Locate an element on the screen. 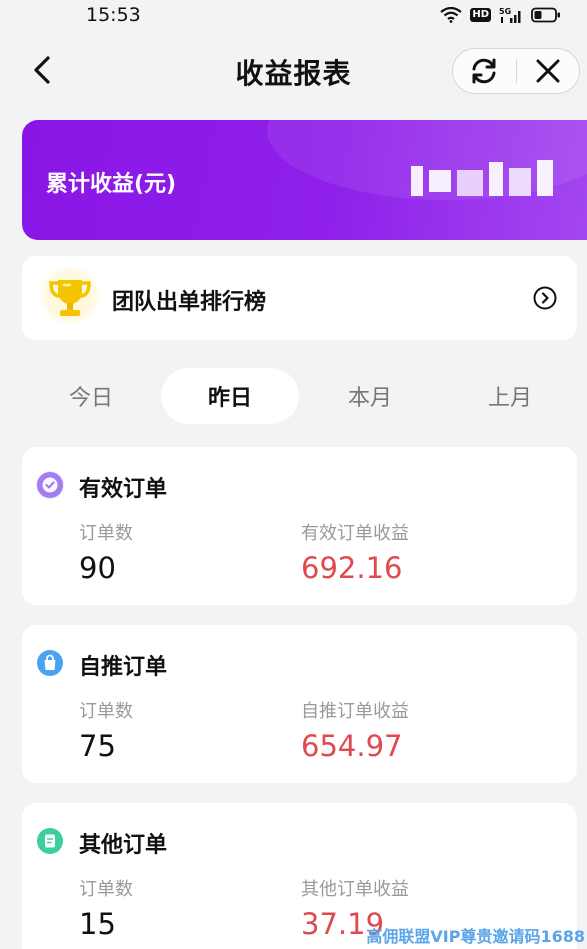 This screenshot has height=949, width=587. order-count-value: 90 is located at coordinates (97, 568).